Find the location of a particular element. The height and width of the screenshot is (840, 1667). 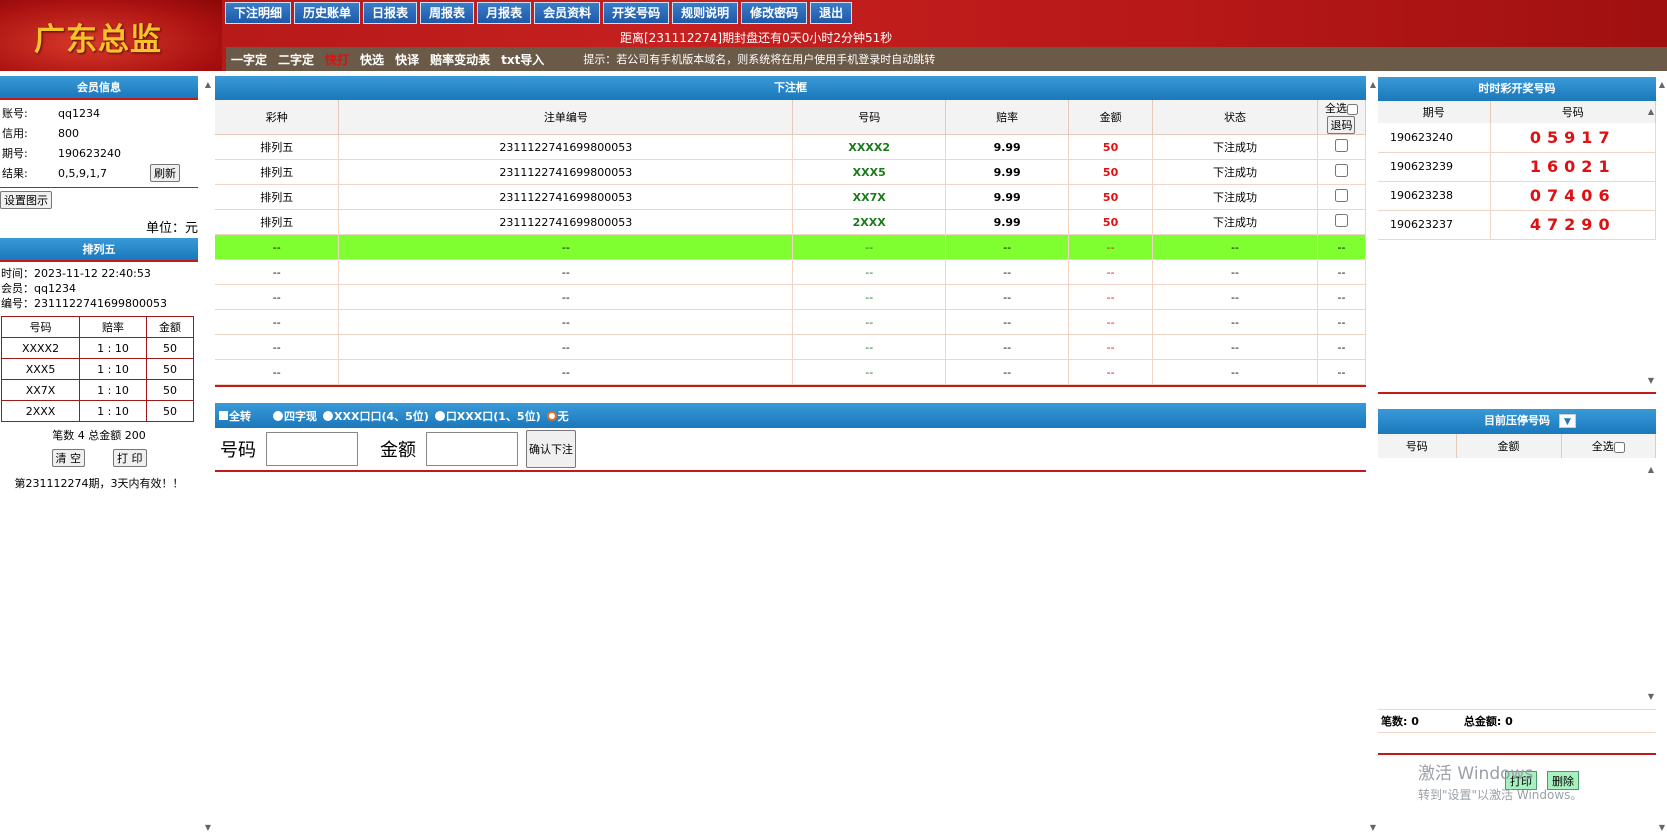

cell-odds: 9.99 is located at coordinates (1007, 147).